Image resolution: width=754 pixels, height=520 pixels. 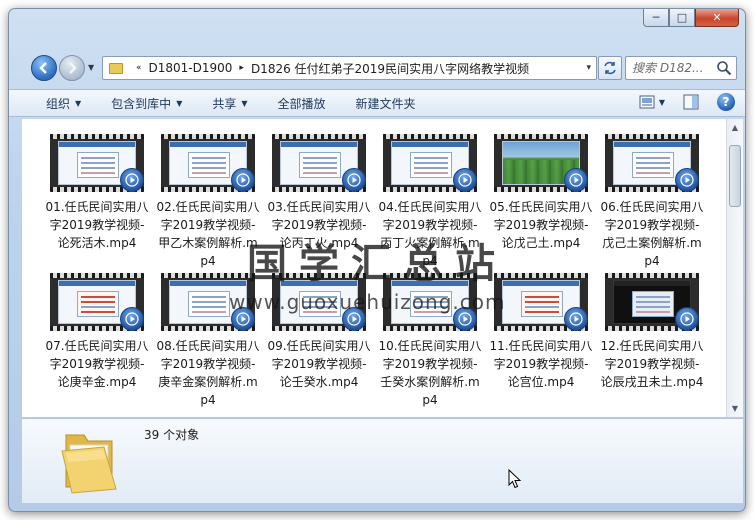 I want to click on include-in-library-label: 包含到库中, so click(x=141, y=103).